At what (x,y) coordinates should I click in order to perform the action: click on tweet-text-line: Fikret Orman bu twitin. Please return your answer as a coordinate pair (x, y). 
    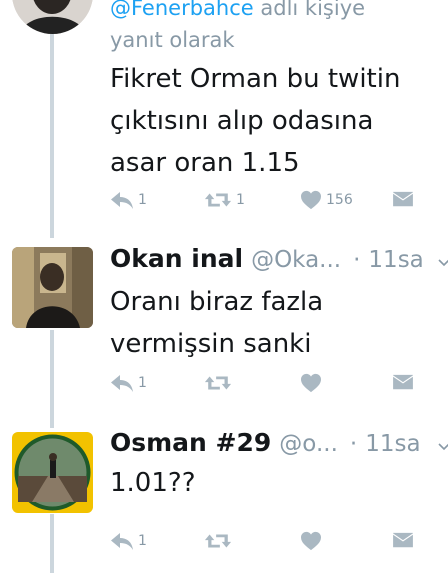
    Looking at the image, I should click on (255, 79).